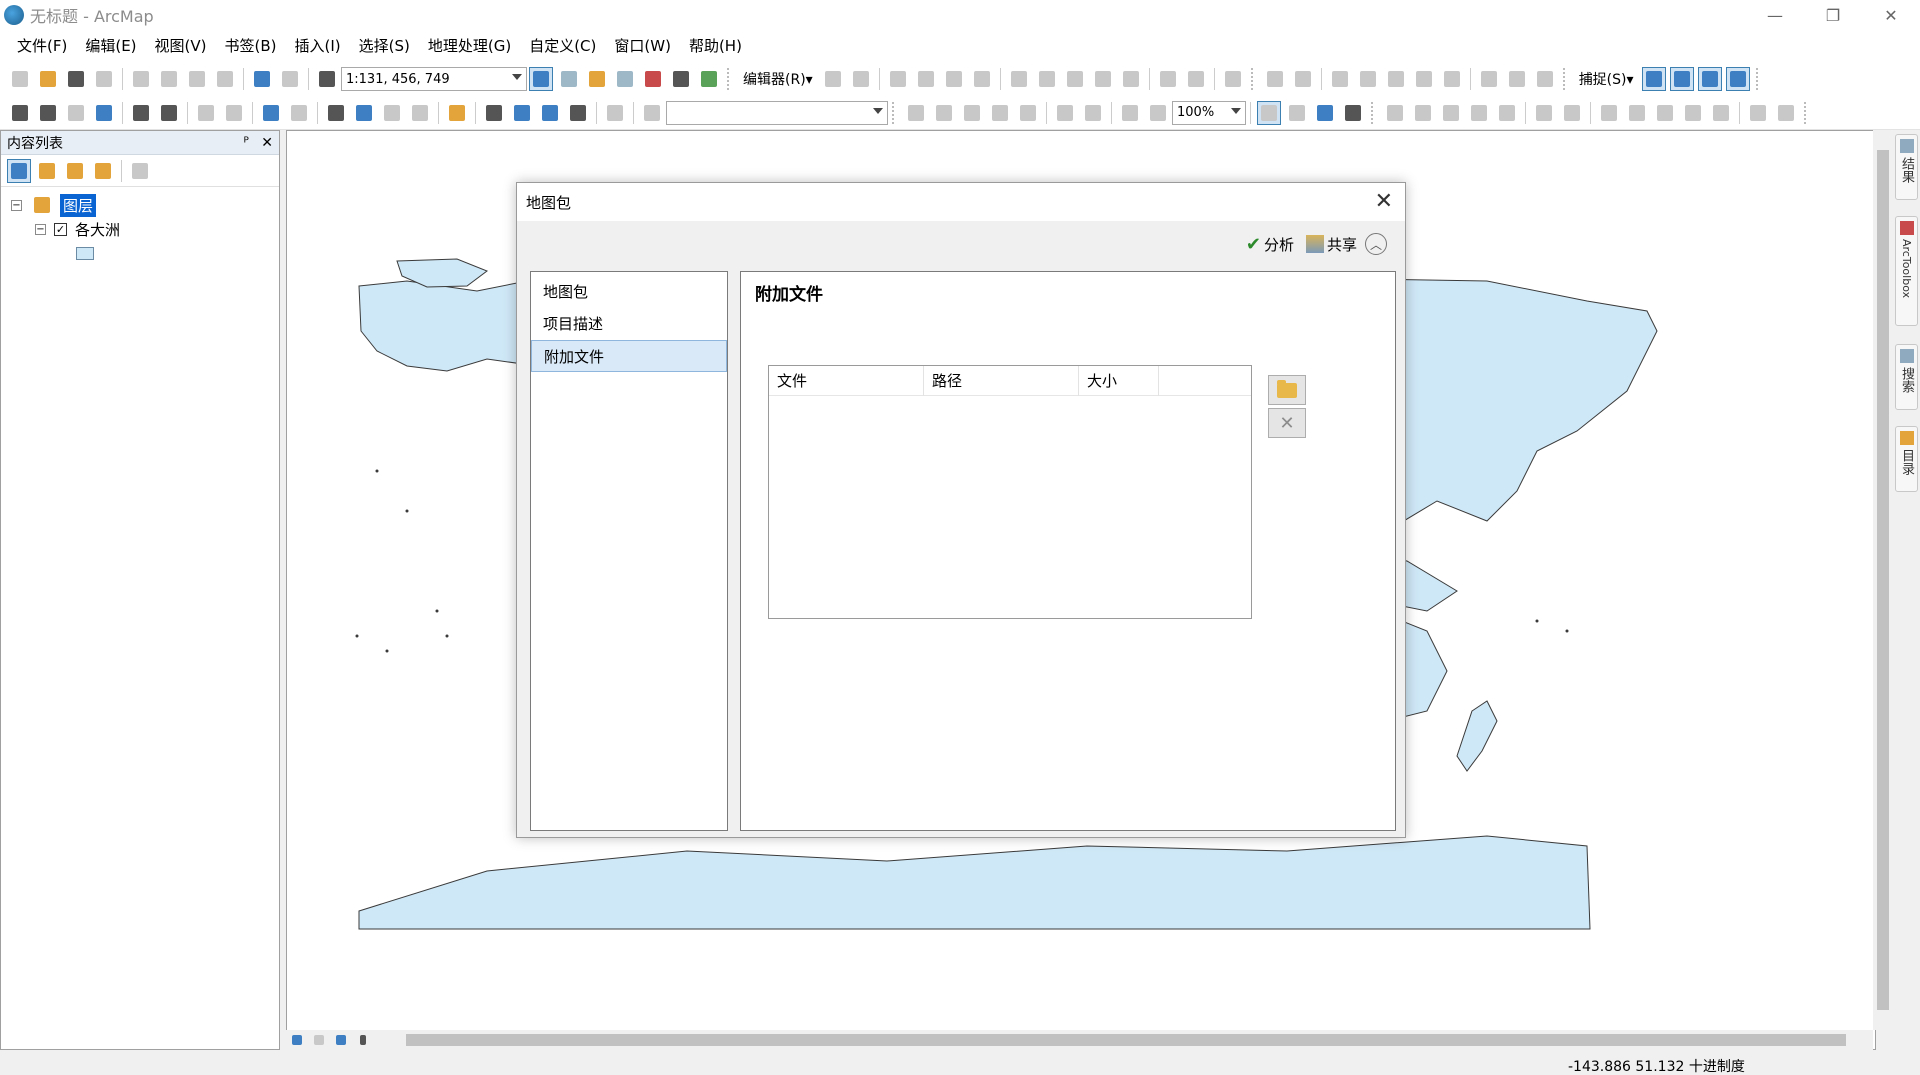 This screenshot has width=1920, height=1075. What do you see at coordinates (1019, 79) in the screenshot?
I see `edit-vertices-icon` at bounding box center [1019, 79].